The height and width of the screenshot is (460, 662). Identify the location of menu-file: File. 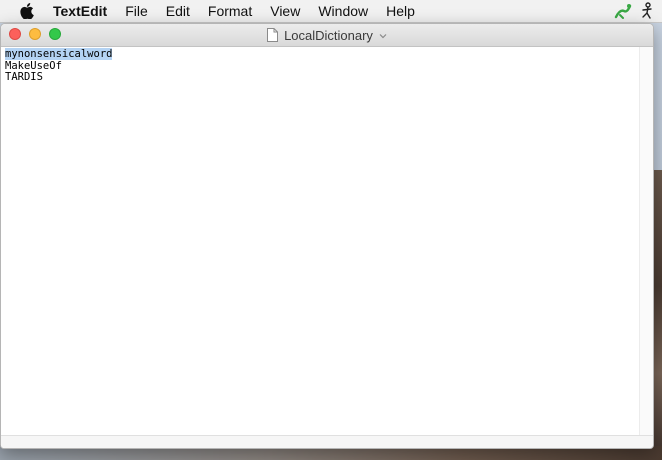
(136, 11).